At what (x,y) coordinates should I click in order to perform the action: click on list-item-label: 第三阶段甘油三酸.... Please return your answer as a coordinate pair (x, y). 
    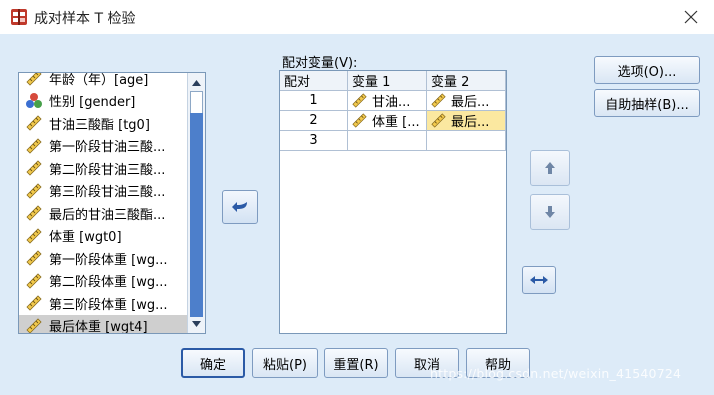
    Looking at the image, I should click on (107, 193).